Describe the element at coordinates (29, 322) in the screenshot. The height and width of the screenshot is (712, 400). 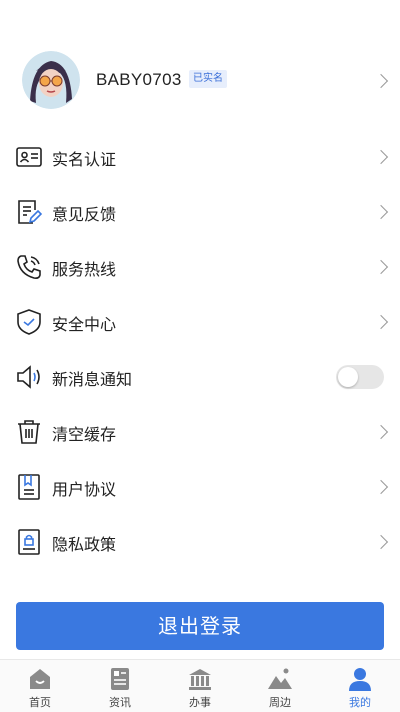
I see `shield-check-icon` at that location.